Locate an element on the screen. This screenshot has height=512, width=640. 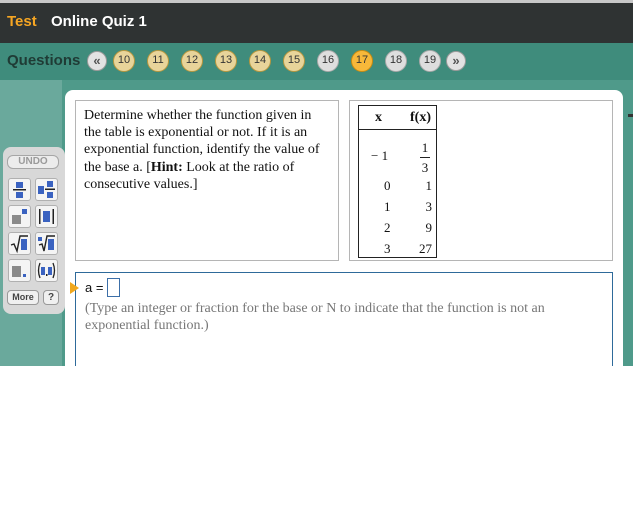
square-root-tool-button is located at coordinates (19, 243).